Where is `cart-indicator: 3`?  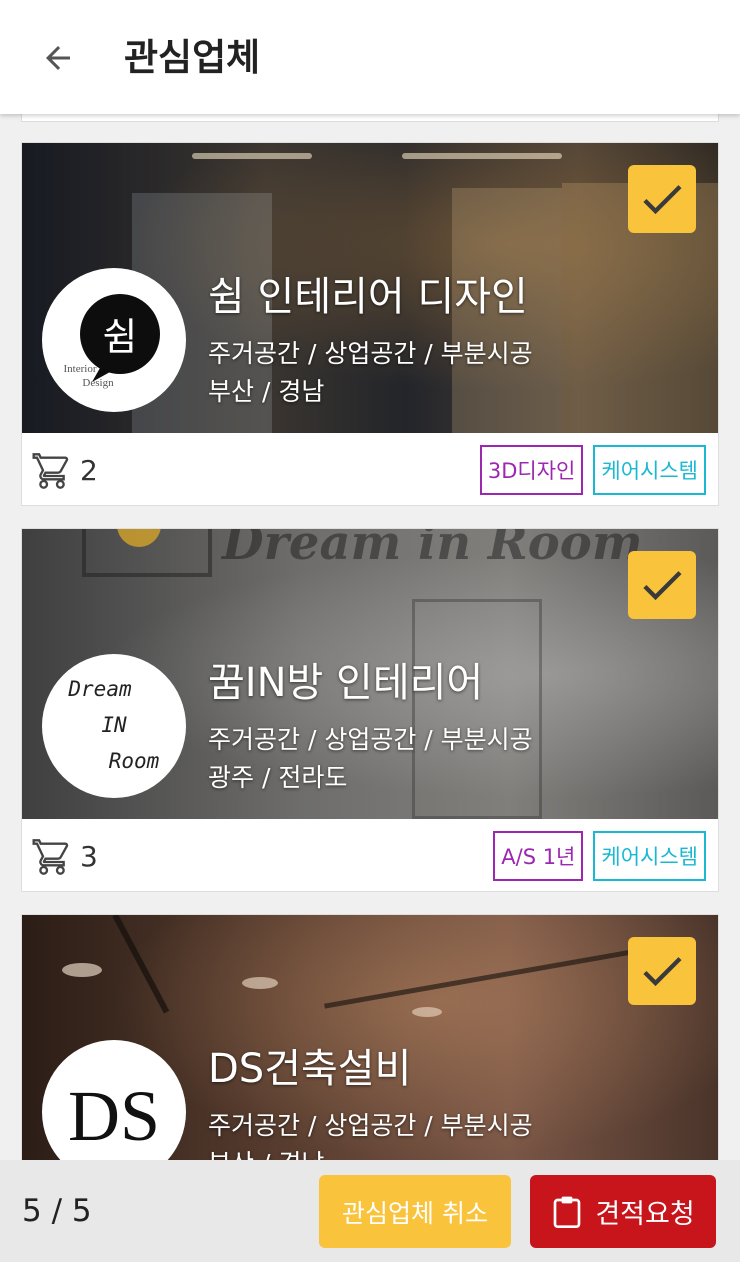
cart-indicator: 3 is located at coordinates (65, 857).